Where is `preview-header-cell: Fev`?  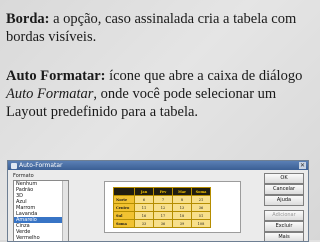
preview-header-cell: Fev is located at coordinates (163, 191).